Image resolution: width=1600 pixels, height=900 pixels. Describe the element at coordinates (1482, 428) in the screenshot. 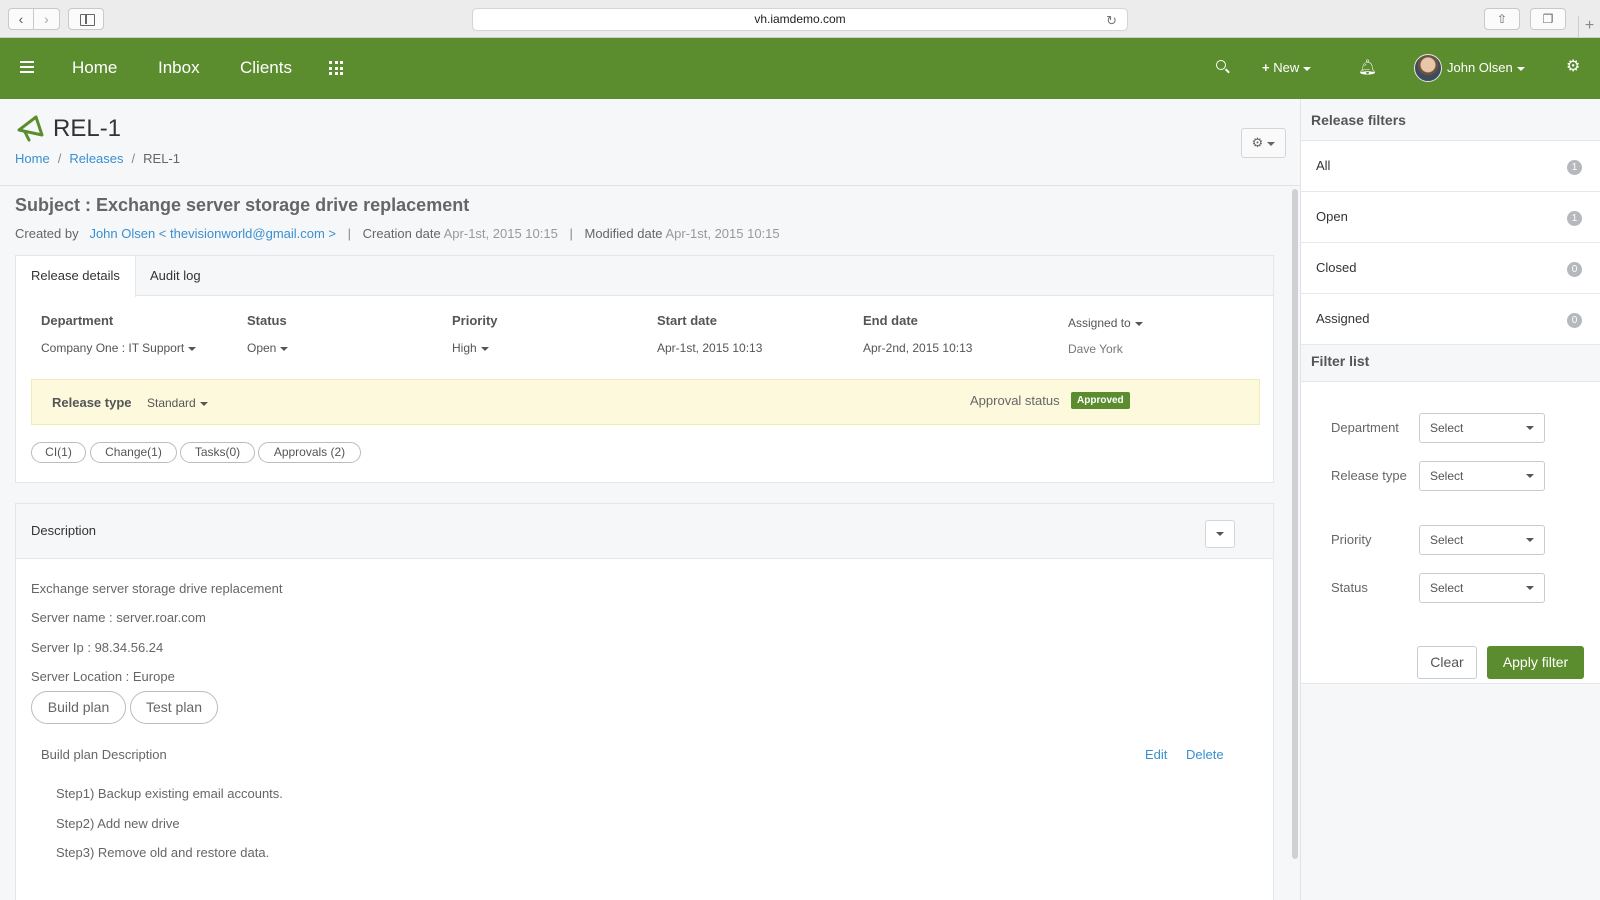

I see `department-select: Select` at that location.